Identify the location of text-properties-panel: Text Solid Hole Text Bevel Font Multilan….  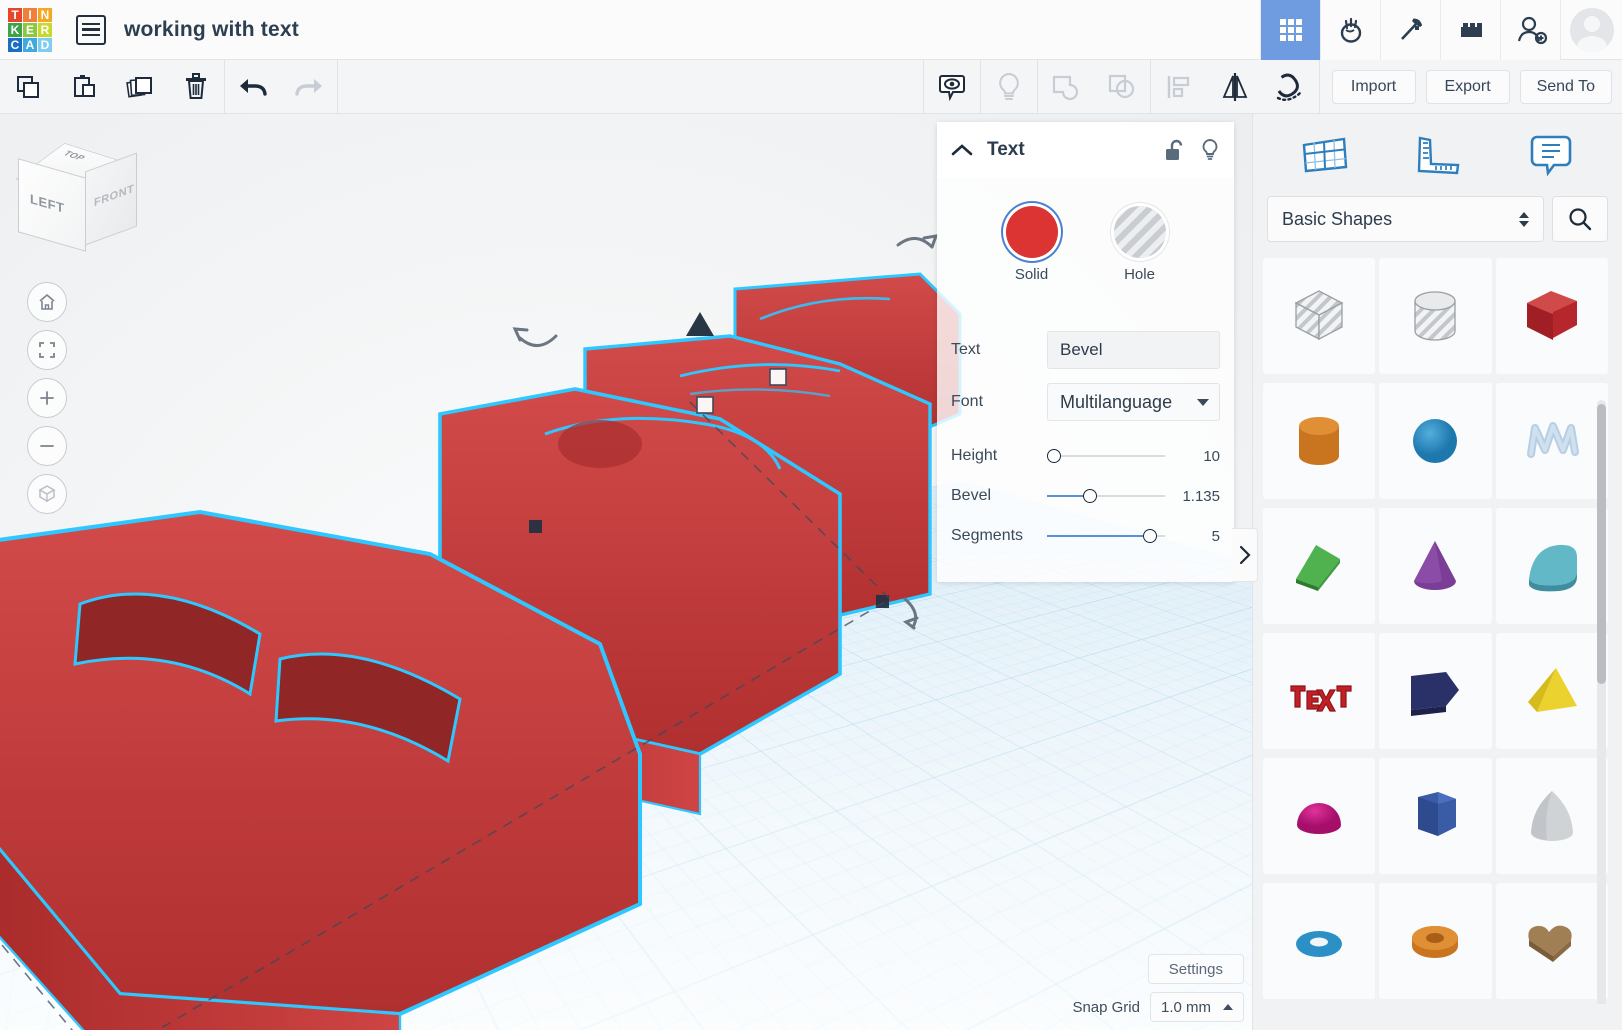
(1085, 352).